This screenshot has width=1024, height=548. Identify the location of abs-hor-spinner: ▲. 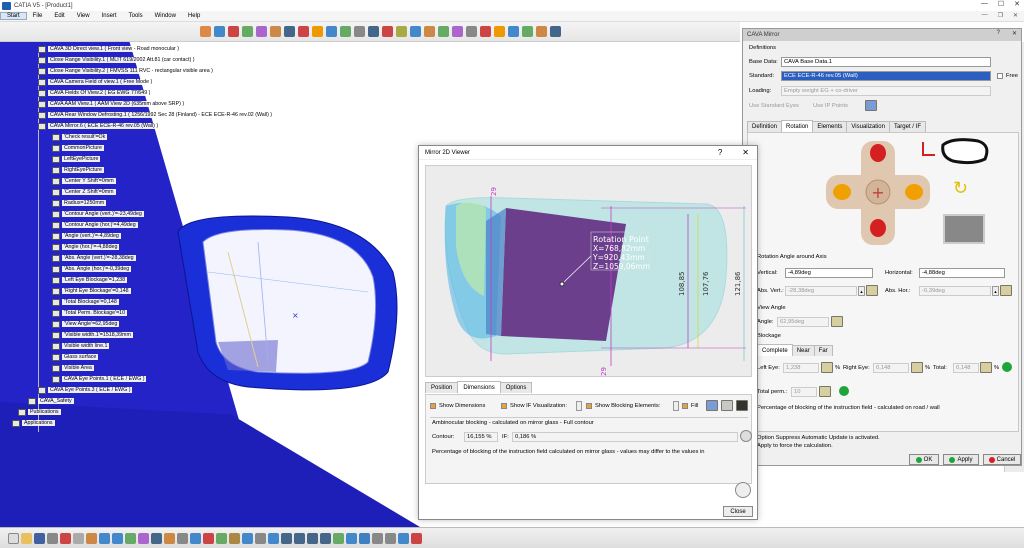
(995, 291).